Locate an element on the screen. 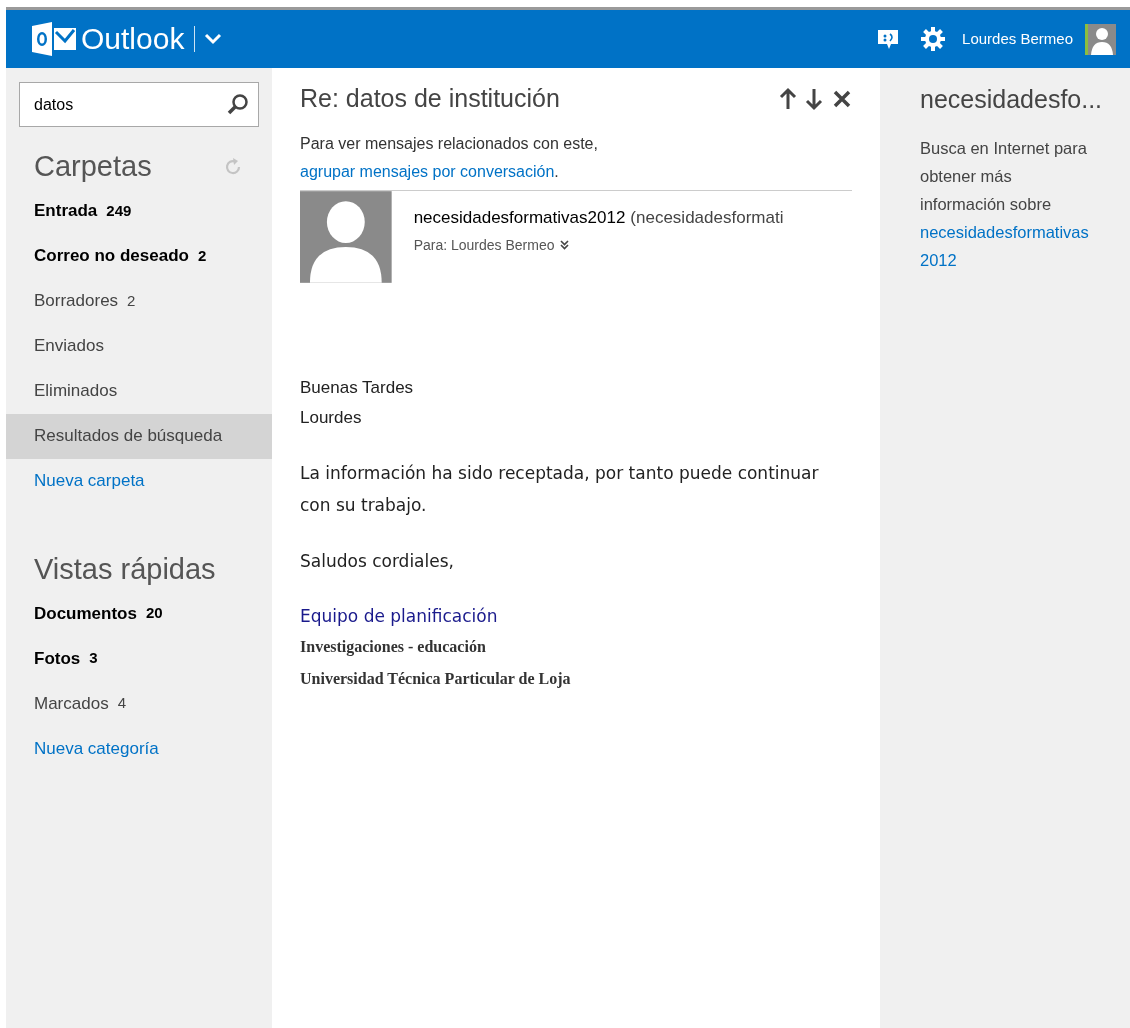  settings-icon is located at coordinates (933, 39).